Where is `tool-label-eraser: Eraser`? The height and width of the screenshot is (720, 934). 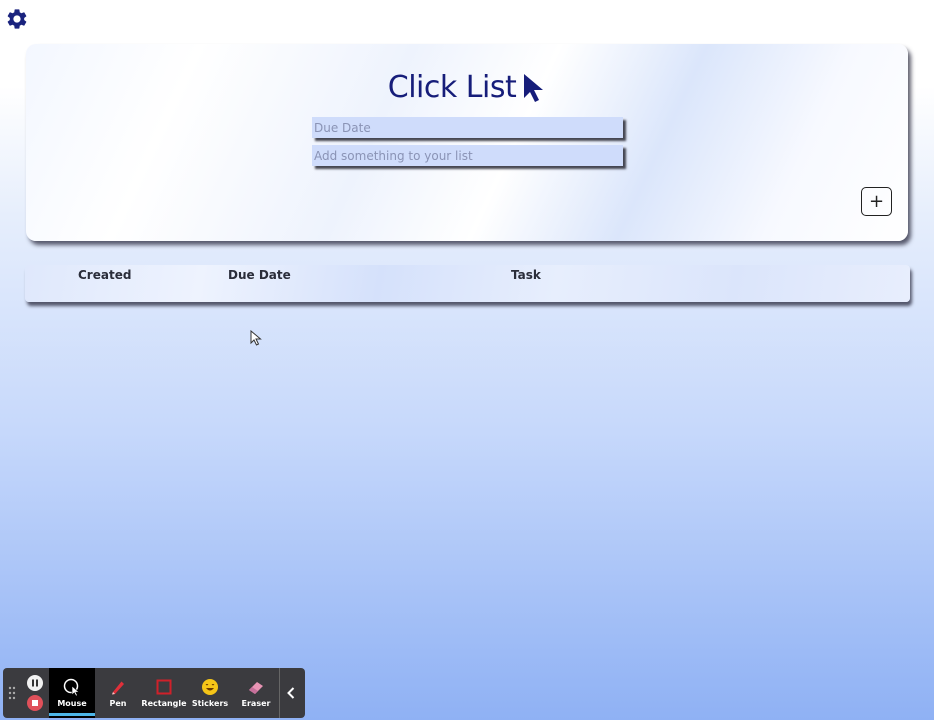
tool-label-eraser: Eraser is located at coordinates (256, 703).